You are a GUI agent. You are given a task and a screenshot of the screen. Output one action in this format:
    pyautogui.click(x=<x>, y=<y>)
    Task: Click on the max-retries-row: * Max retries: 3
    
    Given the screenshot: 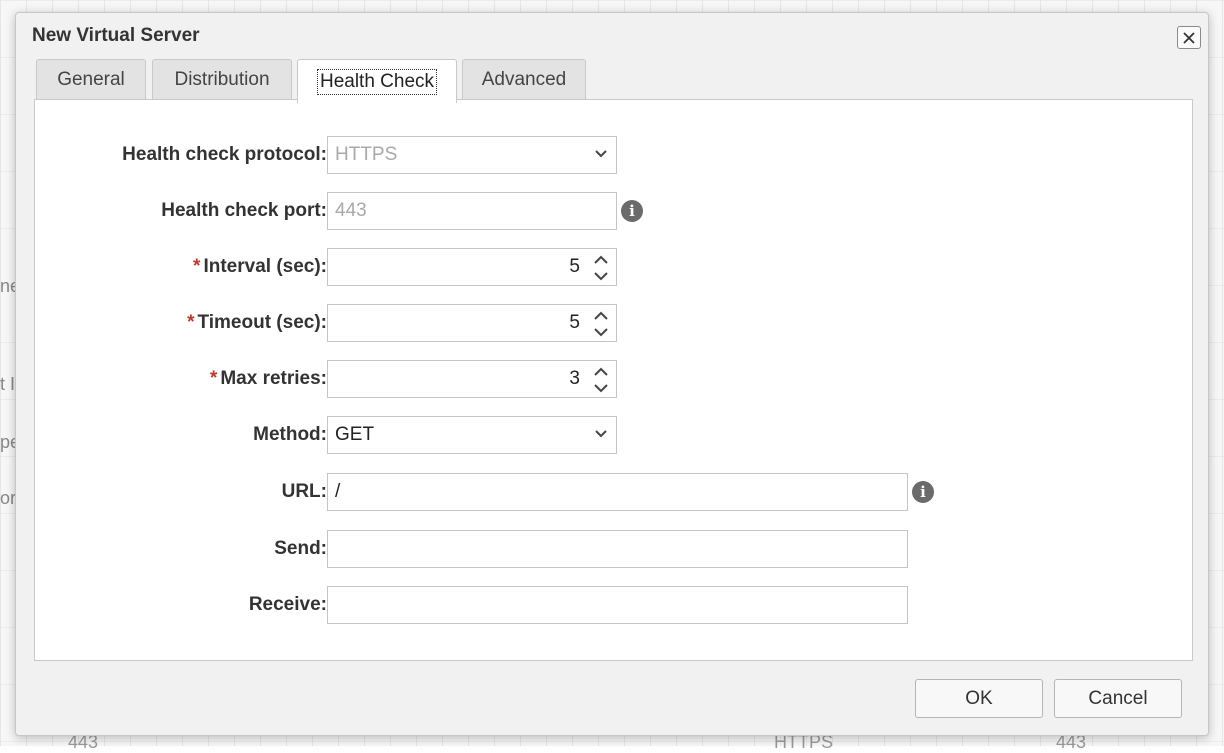 What is the action you would take?
    pyautogui.click(x=614, y=379)
    